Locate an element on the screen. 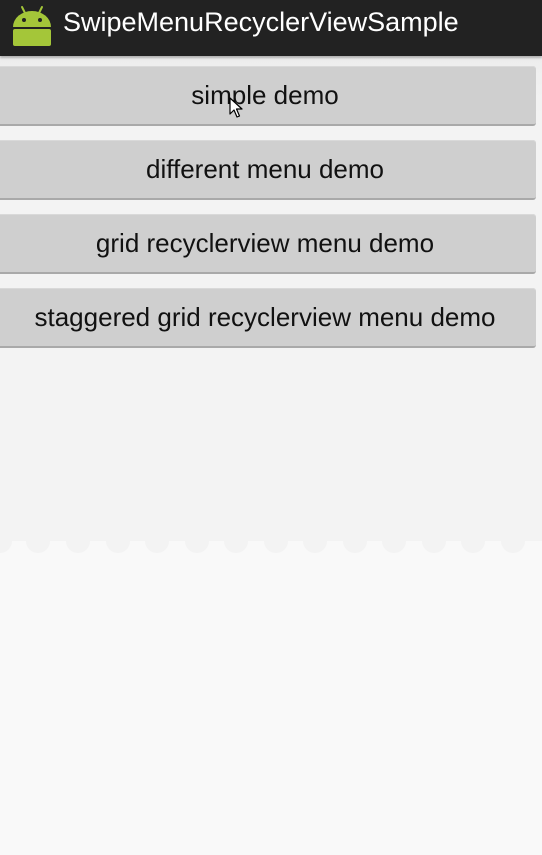  app-title: SwipeMenuRecyclerViewSample is located at coordinates (261, 22).